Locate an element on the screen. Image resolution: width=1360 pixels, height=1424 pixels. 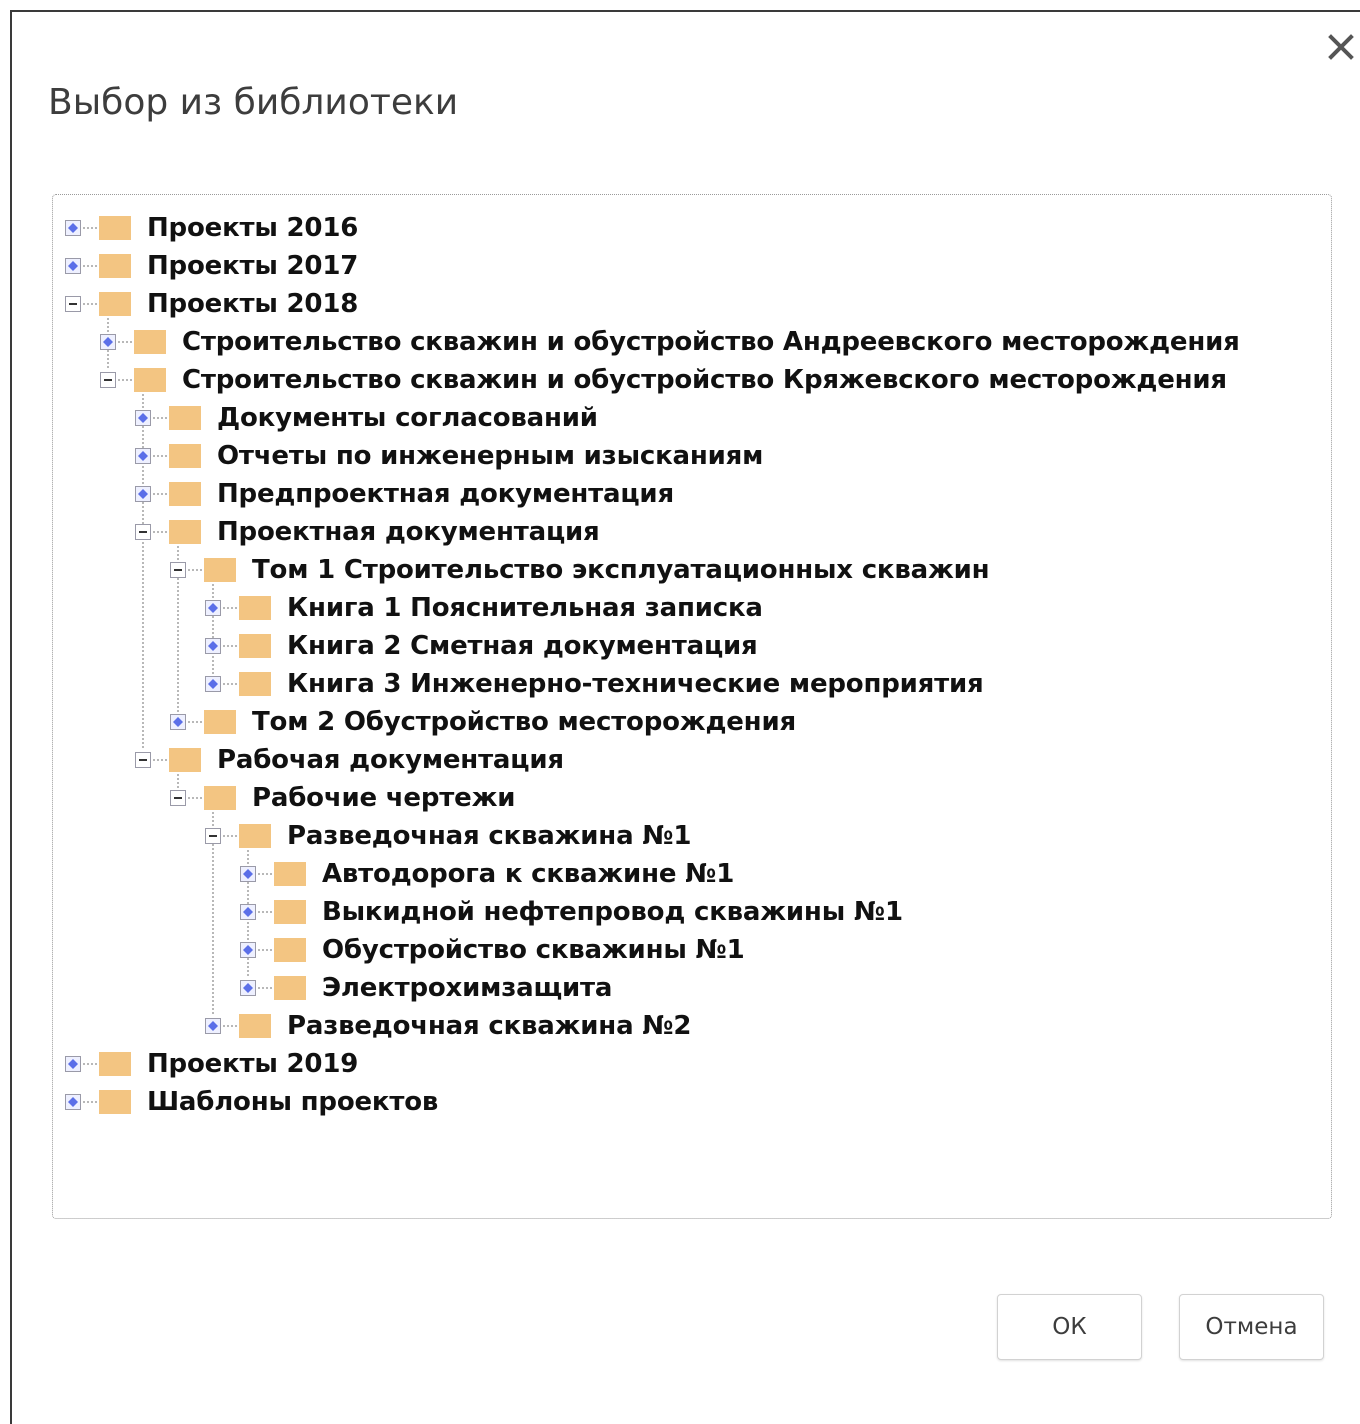
tree-node: Предпроектная документация is located at coordinates (403, 494).